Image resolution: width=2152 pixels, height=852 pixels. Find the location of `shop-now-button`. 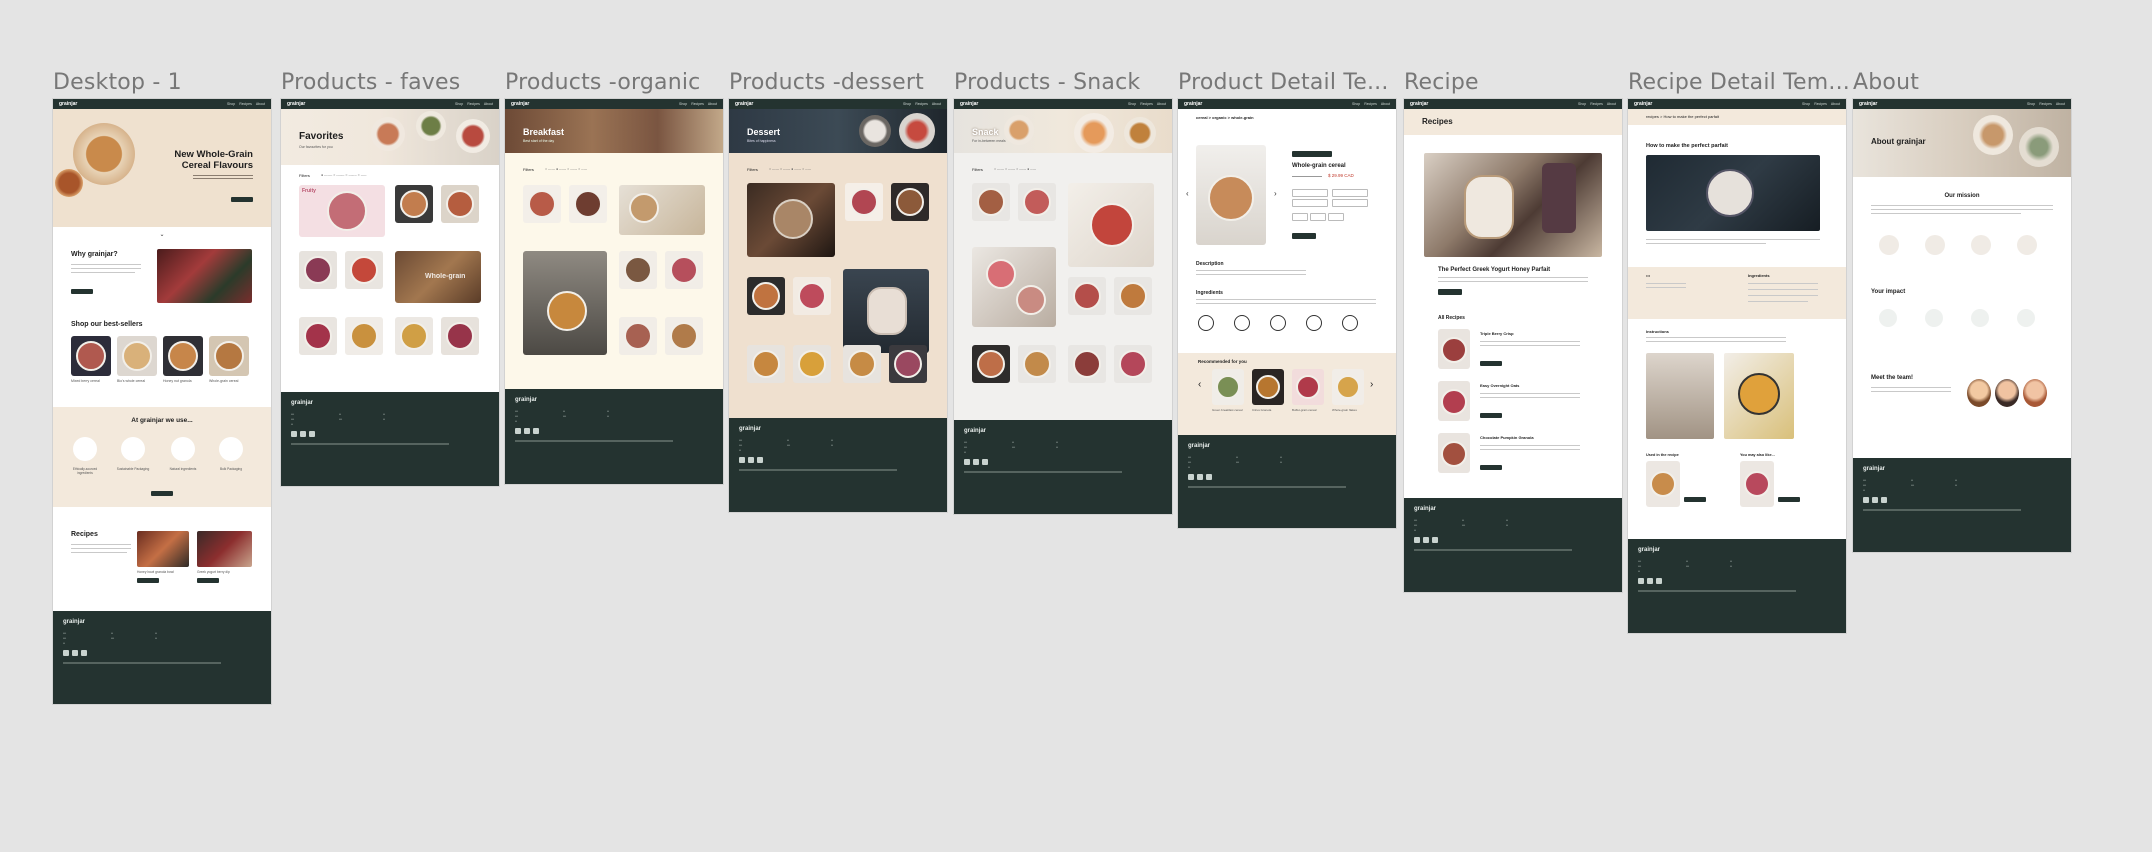

shop-now-button is located at coordinates (242, 199).